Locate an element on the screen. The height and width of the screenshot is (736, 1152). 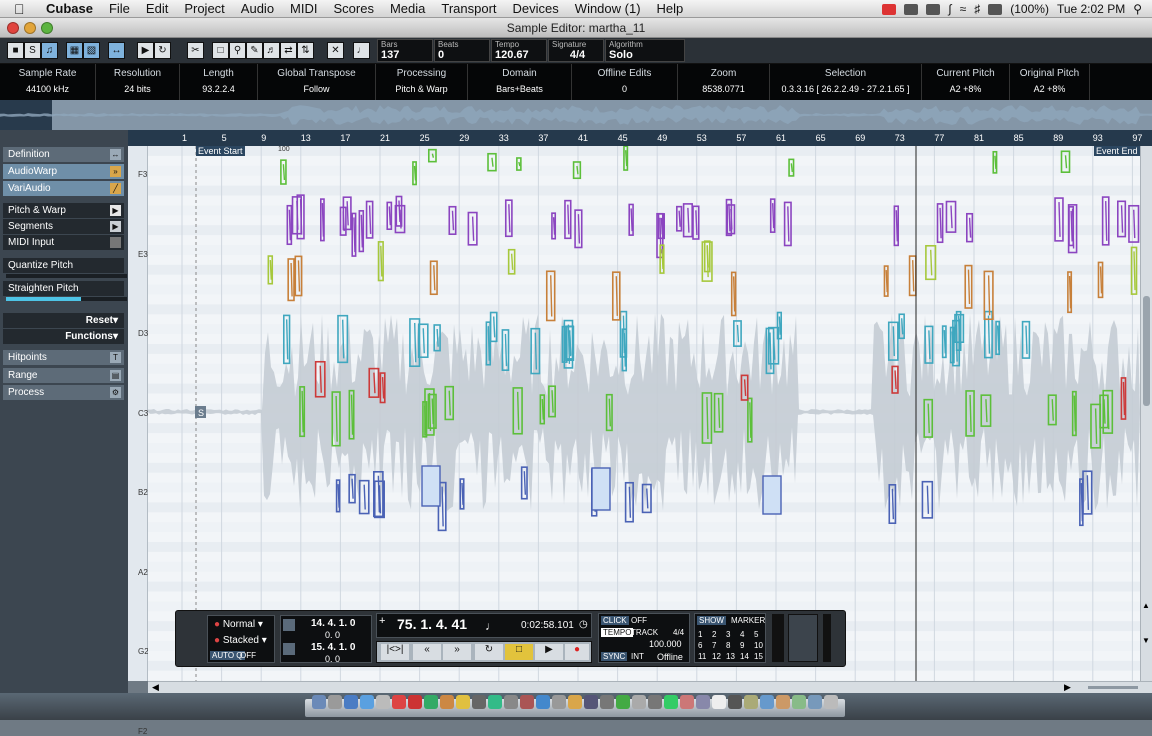
event-end-marker: Event End is located at coordinates (1117, 151).